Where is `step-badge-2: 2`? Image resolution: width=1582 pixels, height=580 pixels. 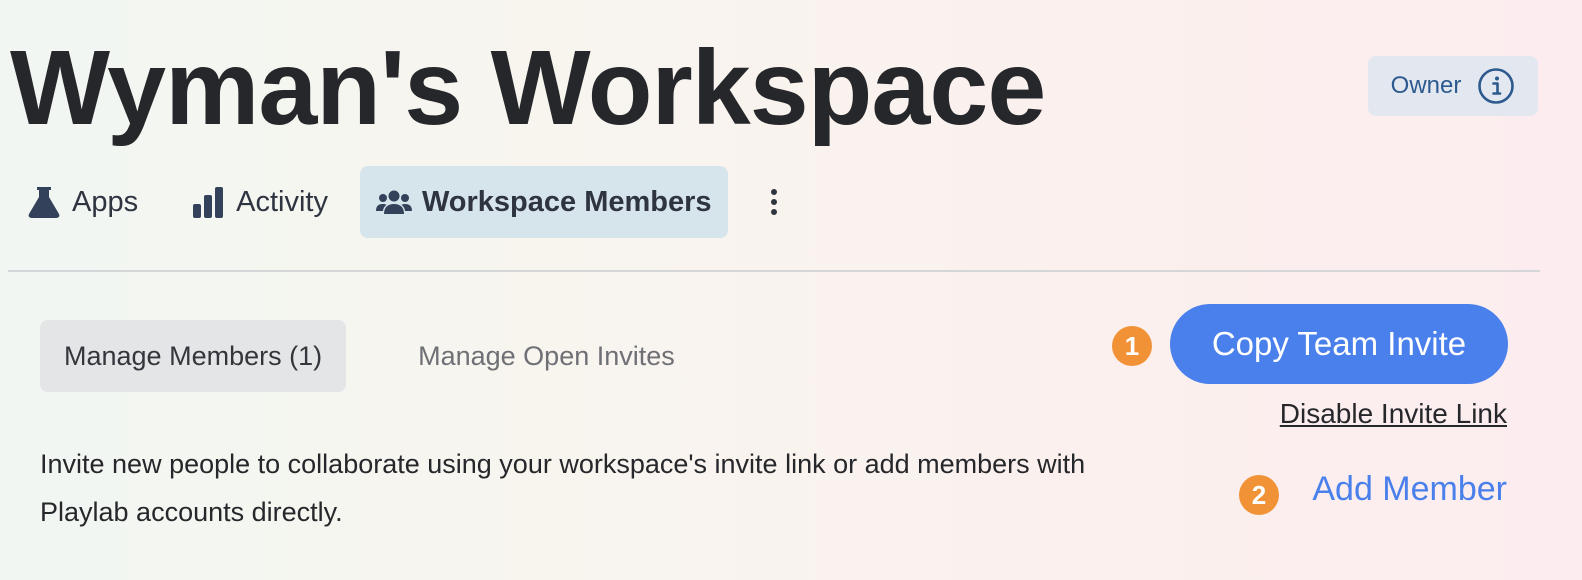
step-badge-2: 2 is located at coordinates (1259, 495).